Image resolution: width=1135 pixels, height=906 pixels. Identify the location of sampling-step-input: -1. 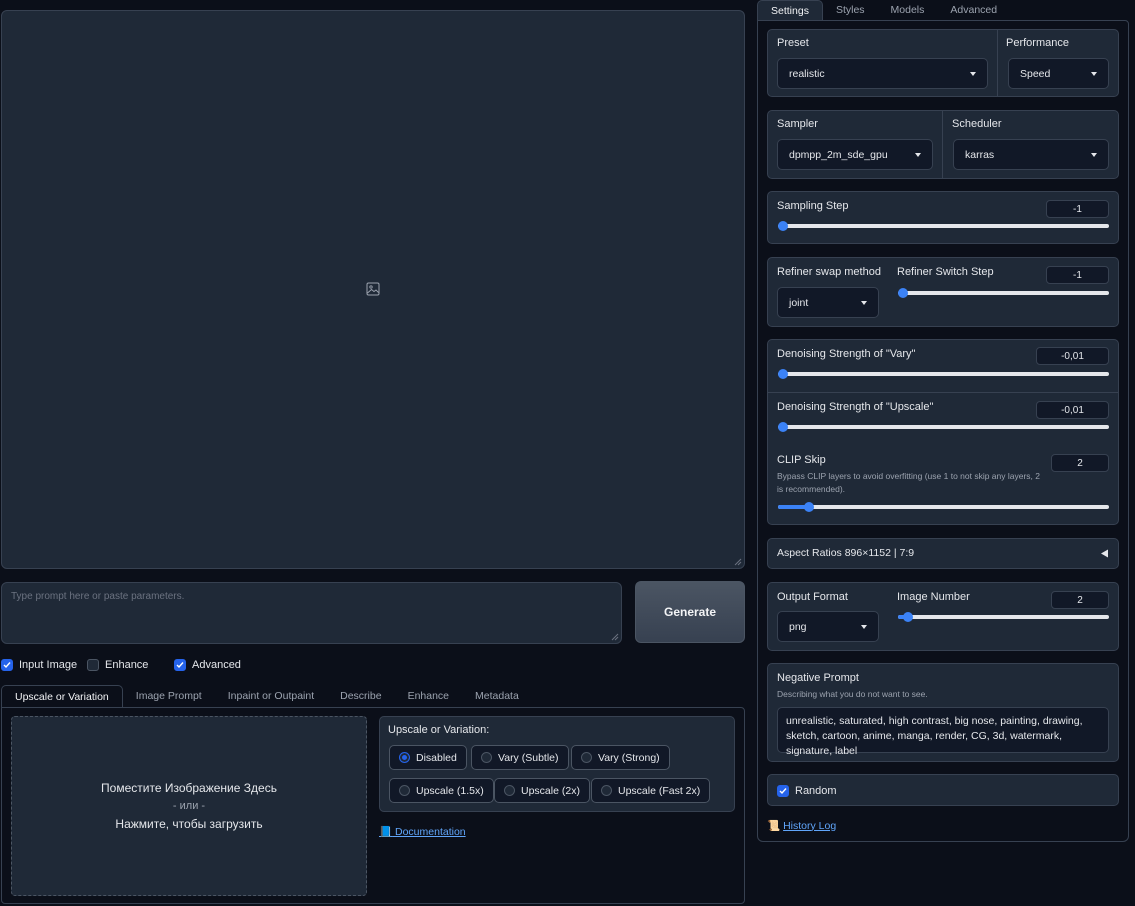
(1077, 209).